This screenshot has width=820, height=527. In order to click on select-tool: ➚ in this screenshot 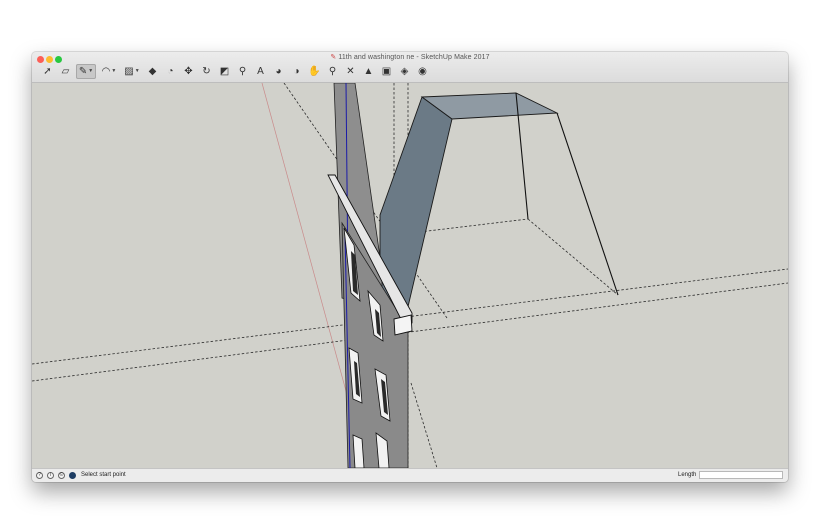, I will do `click(47, 71)`.